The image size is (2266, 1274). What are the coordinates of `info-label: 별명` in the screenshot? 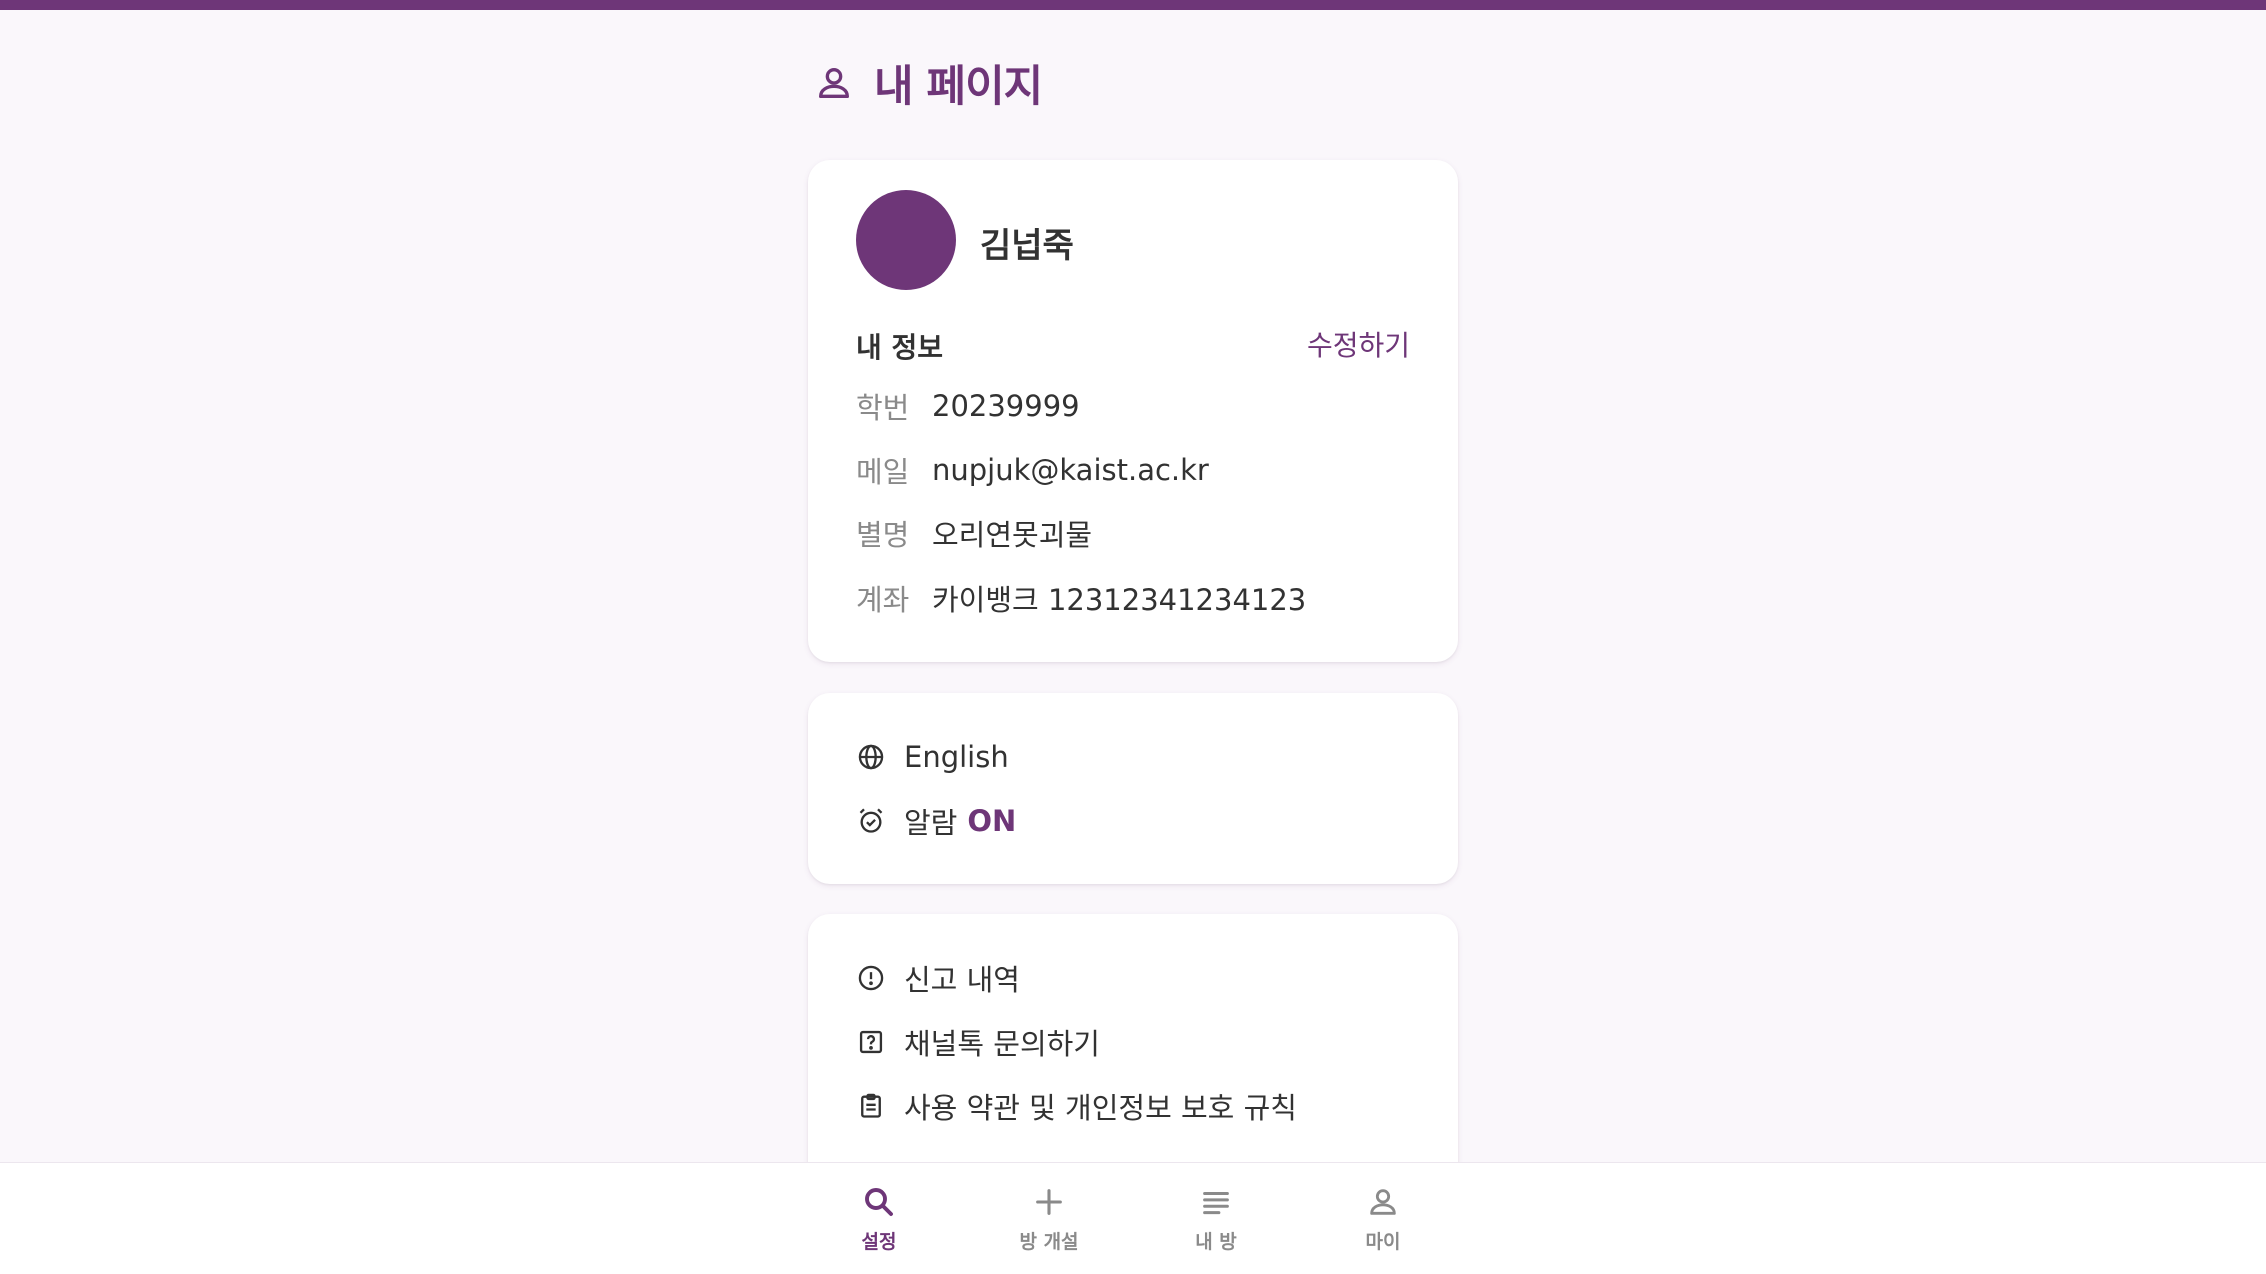 It's located at (883, 535).